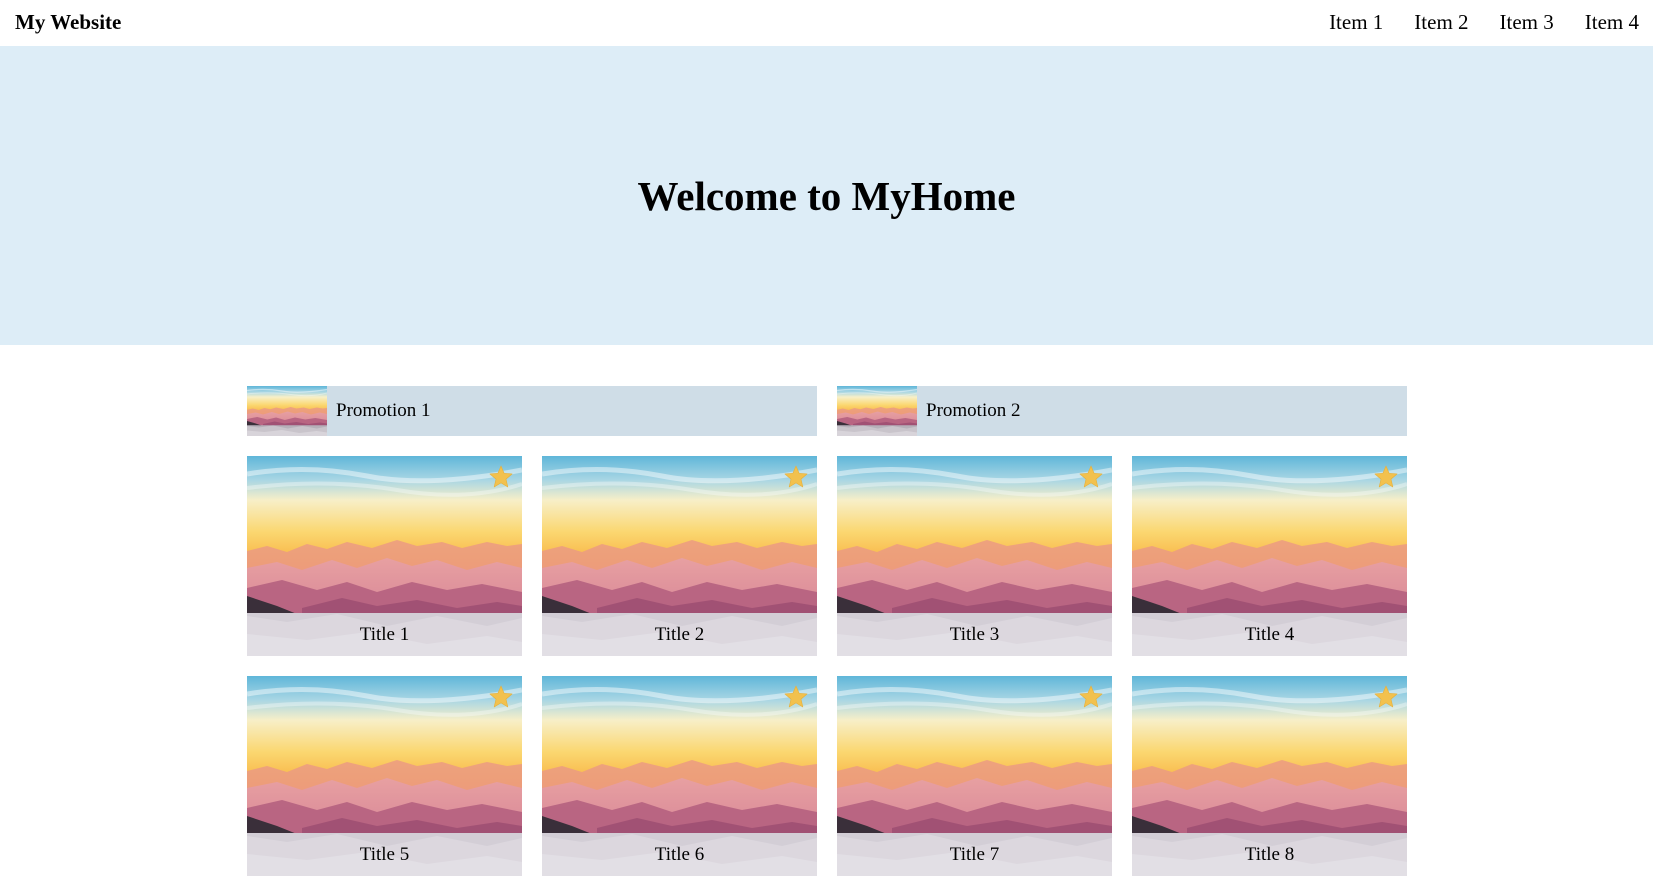 Image resolution: width=1653 pixels, height=894 pixels. What do you see at coordinates (1612, 22) in the screenshot?
I see `nav-item-4: Item 4` at bounding box center [1612, 22].